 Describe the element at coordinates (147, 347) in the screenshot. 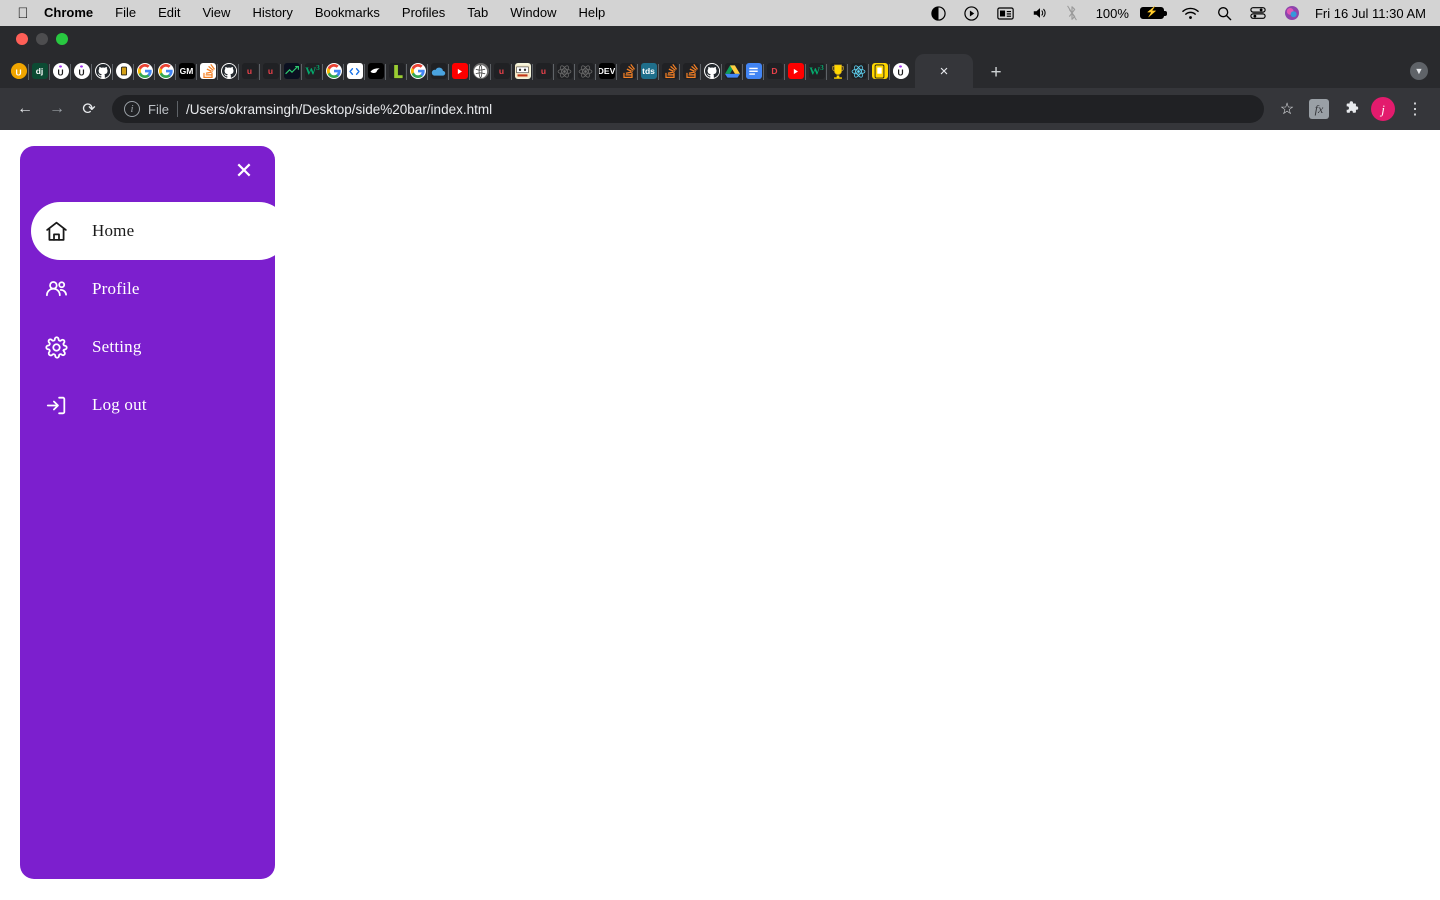

I see `sidebar-item-setting: Setting` at that location.